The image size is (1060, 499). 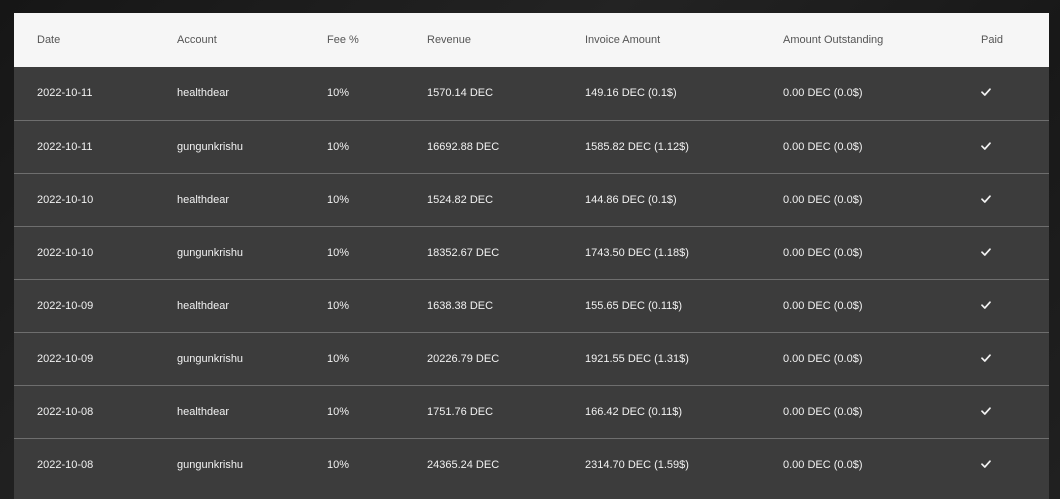 I want to click on cell-revenue: 1570.14 DEC, so click(x=460, y=93).